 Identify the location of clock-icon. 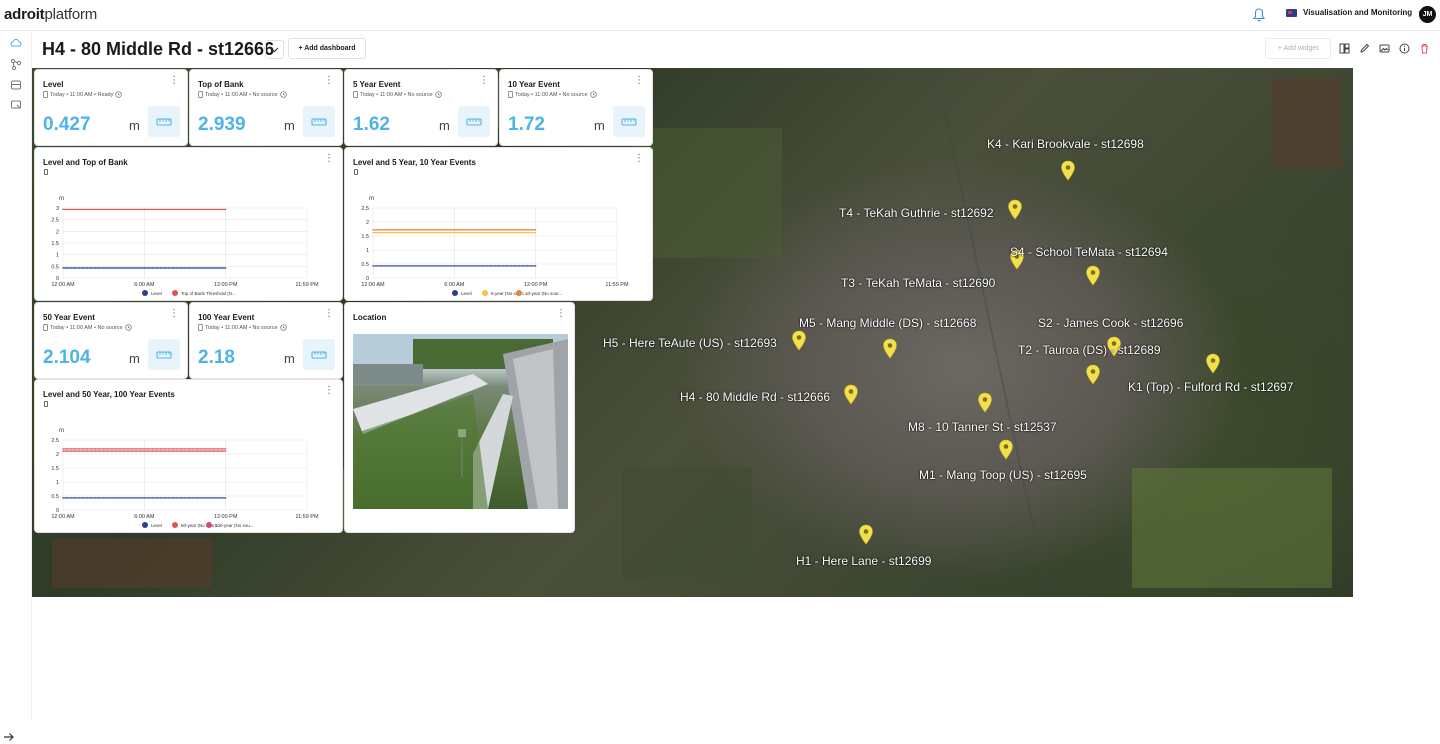
(128, 327).